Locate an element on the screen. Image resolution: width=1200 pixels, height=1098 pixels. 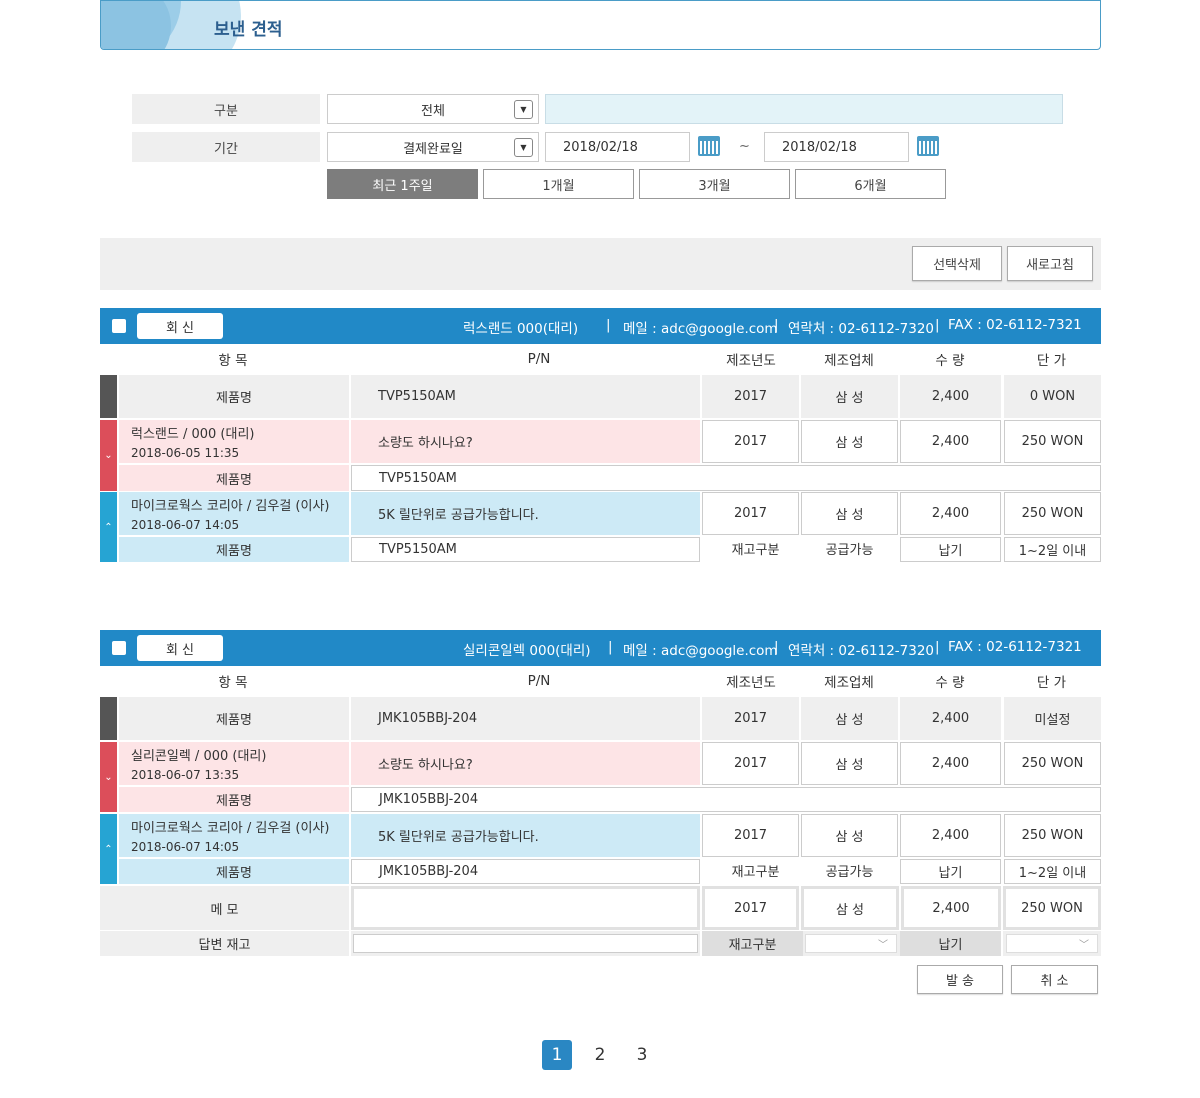
quote-company: 실리콘일렉 000(대리) is located at coordinates (527, 651).